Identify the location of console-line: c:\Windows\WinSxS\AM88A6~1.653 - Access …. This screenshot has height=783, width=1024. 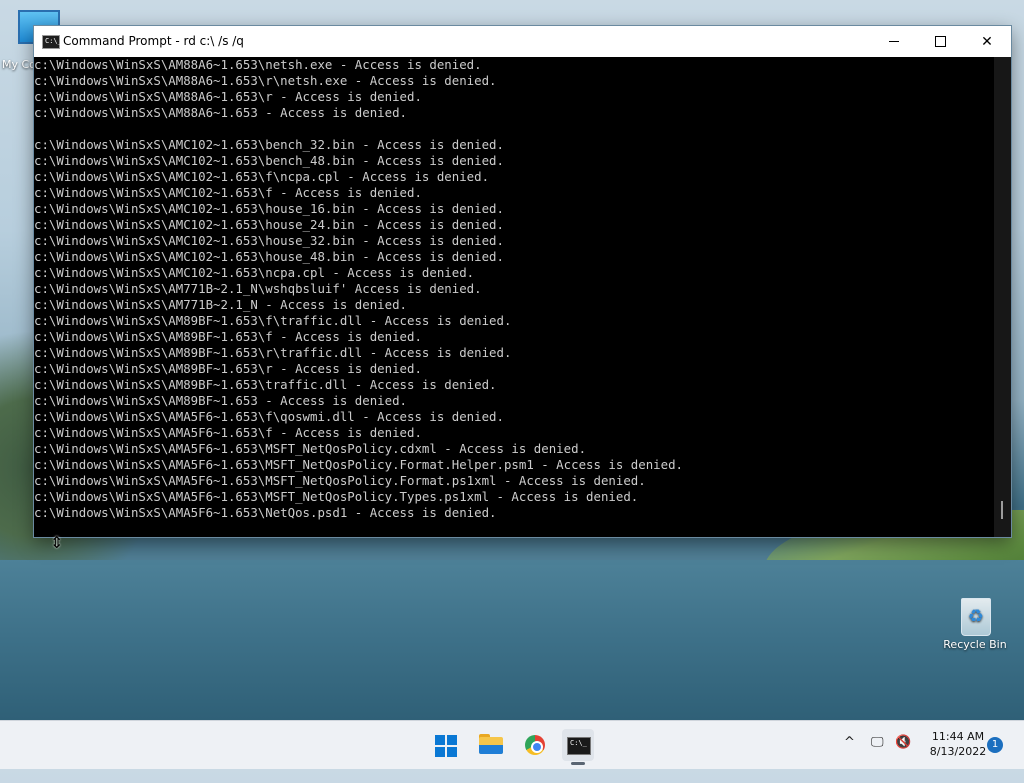
(220, 112).